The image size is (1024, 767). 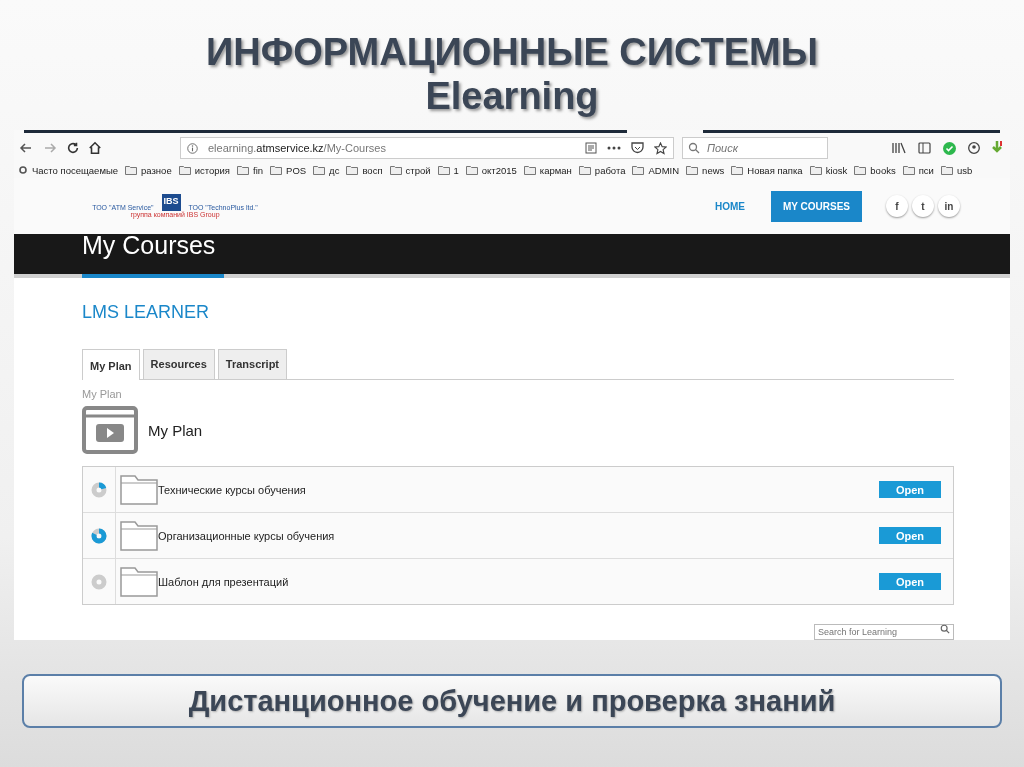 I want to click on home-icon, so click(x=95, y=148).